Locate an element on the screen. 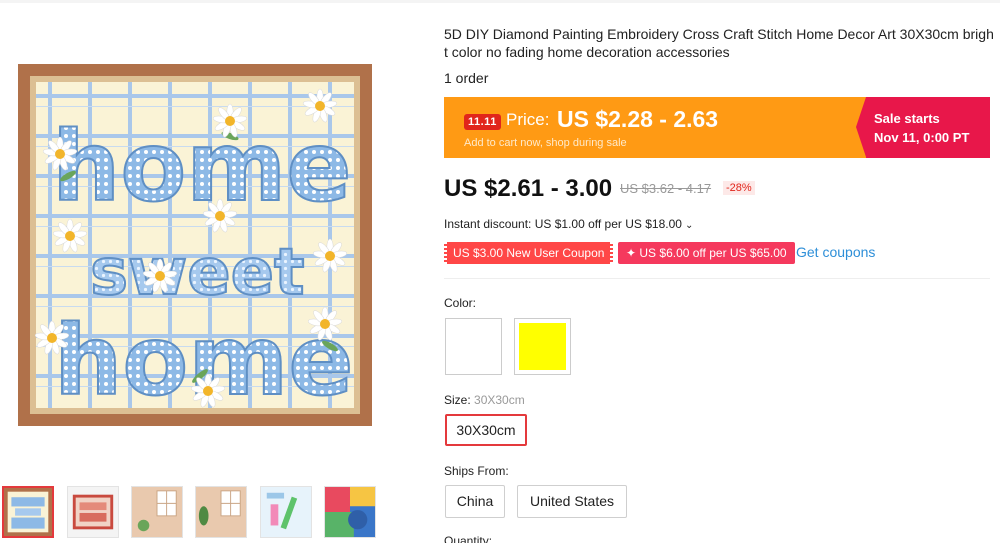 This screenshot has width=1000, height=543. size-label-text: Size: is located at coordinates (457, 400).